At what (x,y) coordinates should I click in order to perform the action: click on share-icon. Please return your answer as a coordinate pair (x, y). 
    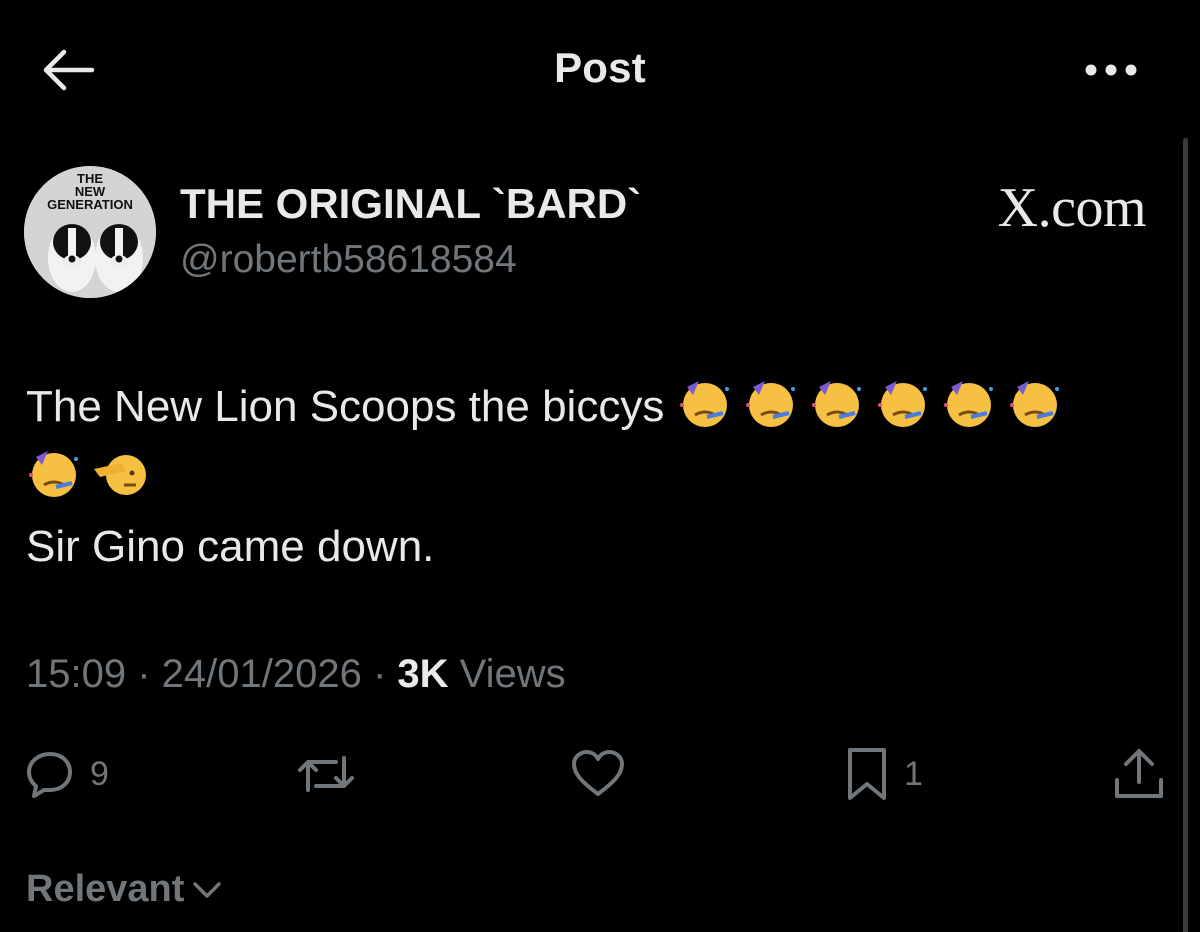
    Looking at the image, I should click on (1139, 773).